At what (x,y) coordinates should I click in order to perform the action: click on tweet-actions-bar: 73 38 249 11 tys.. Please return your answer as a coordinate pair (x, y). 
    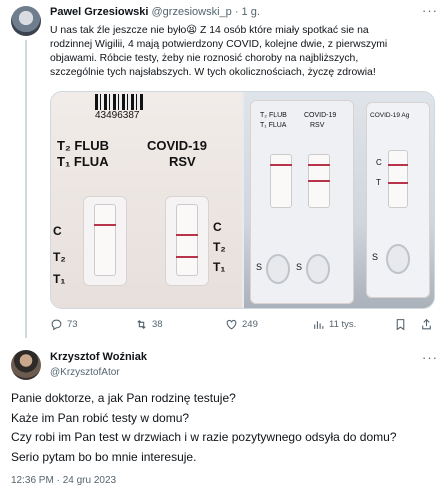
    Looking at the image, I should click on (242, 326).